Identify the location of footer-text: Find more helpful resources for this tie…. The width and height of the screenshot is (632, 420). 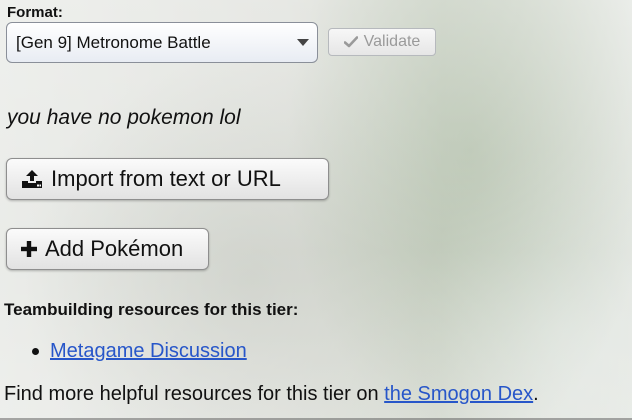
(194, 394).